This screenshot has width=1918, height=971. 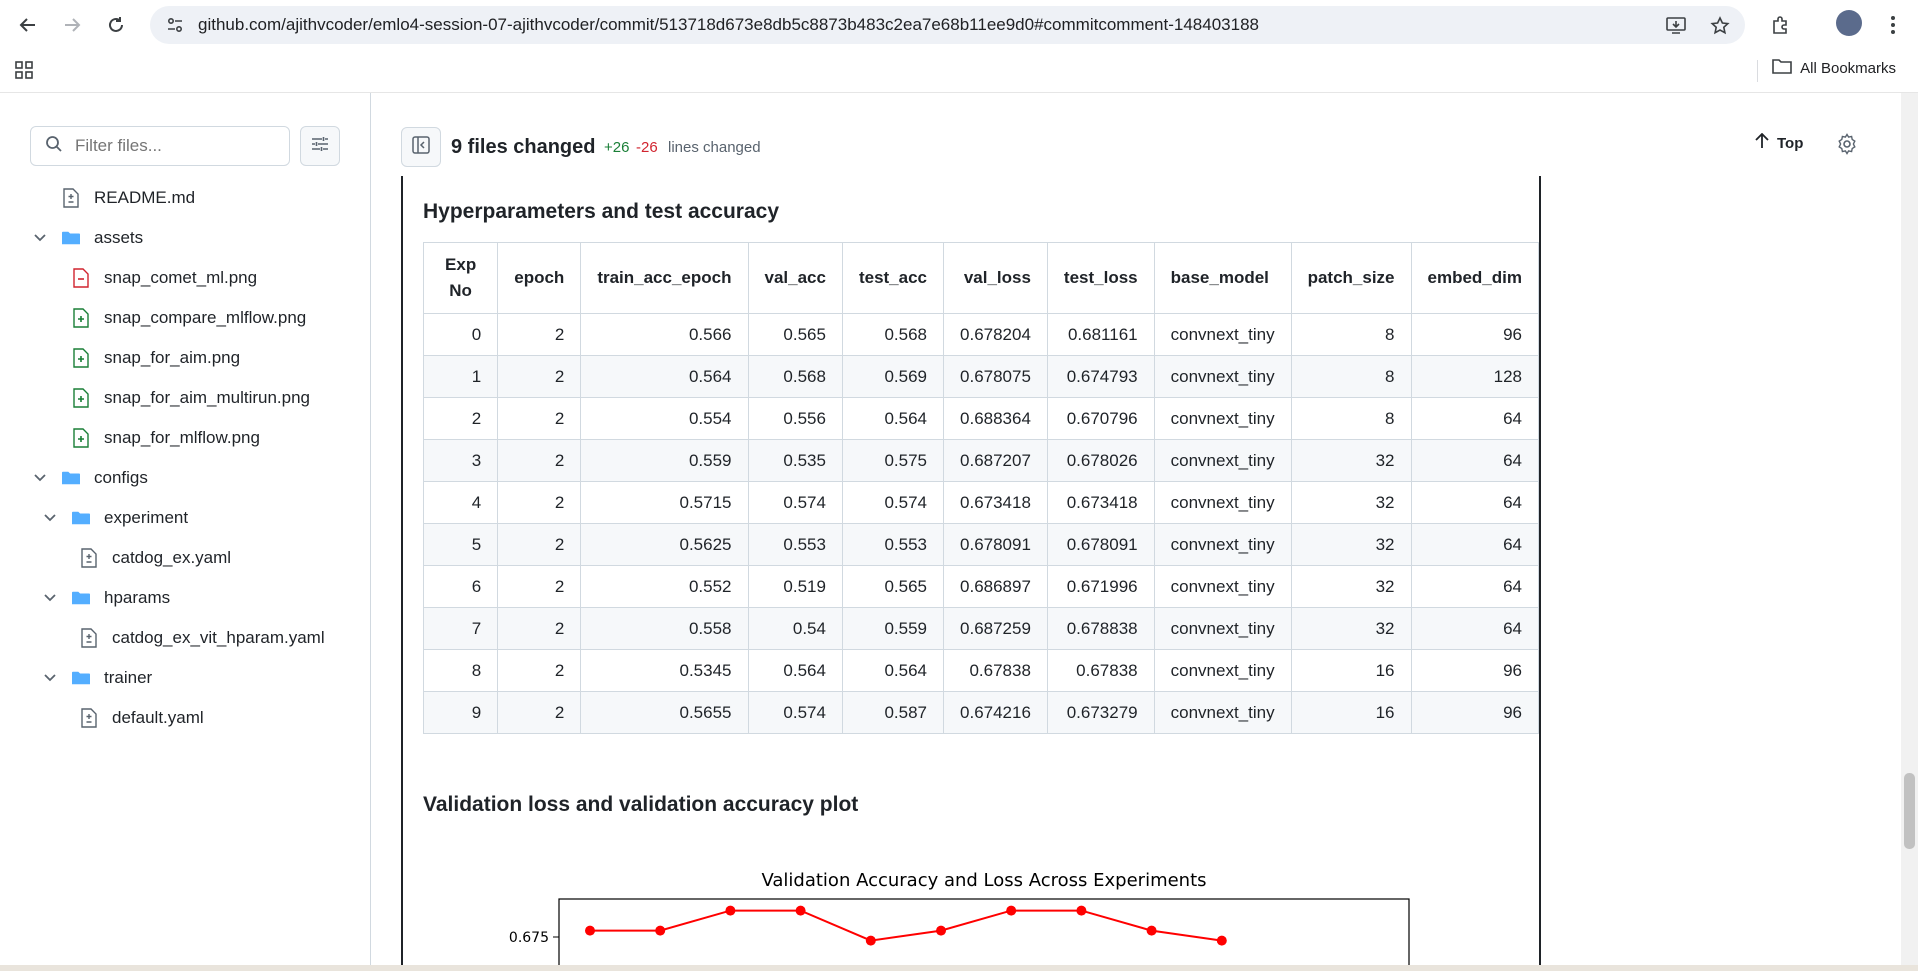 I want to click on filter-files-box, so click(x=160, y=146).